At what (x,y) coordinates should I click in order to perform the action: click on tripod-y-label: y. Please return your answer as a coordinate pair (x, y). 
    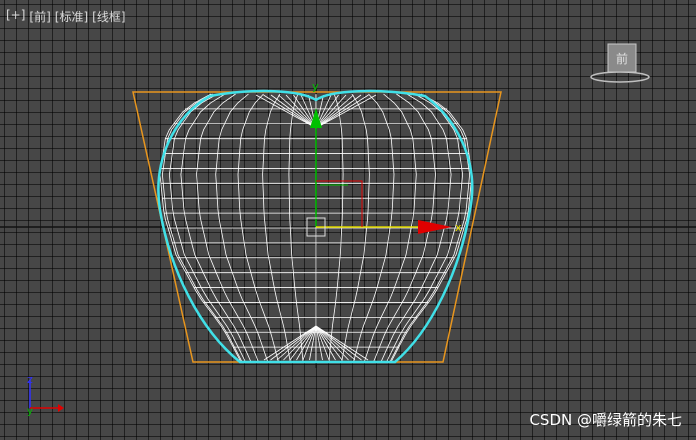
    Looking at the image, I should click on (30, 411).